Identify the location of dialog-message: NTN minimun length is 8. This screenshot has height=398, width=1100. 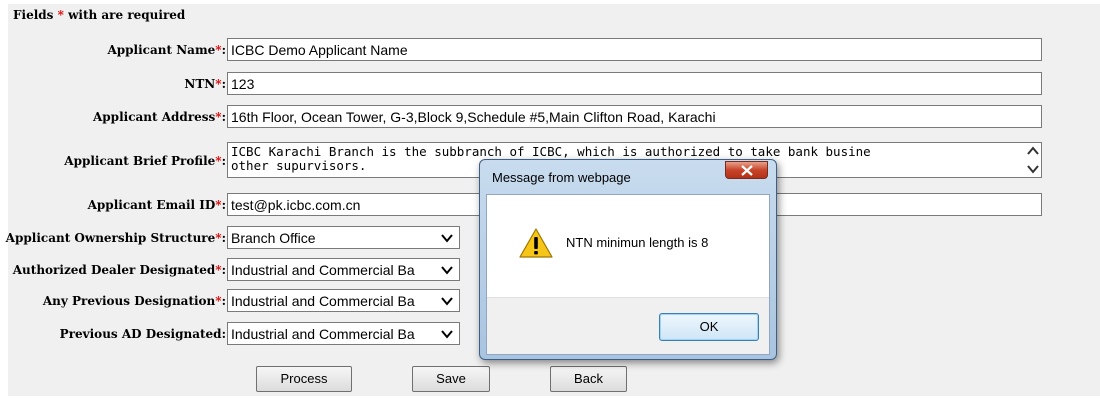
(637, 242).